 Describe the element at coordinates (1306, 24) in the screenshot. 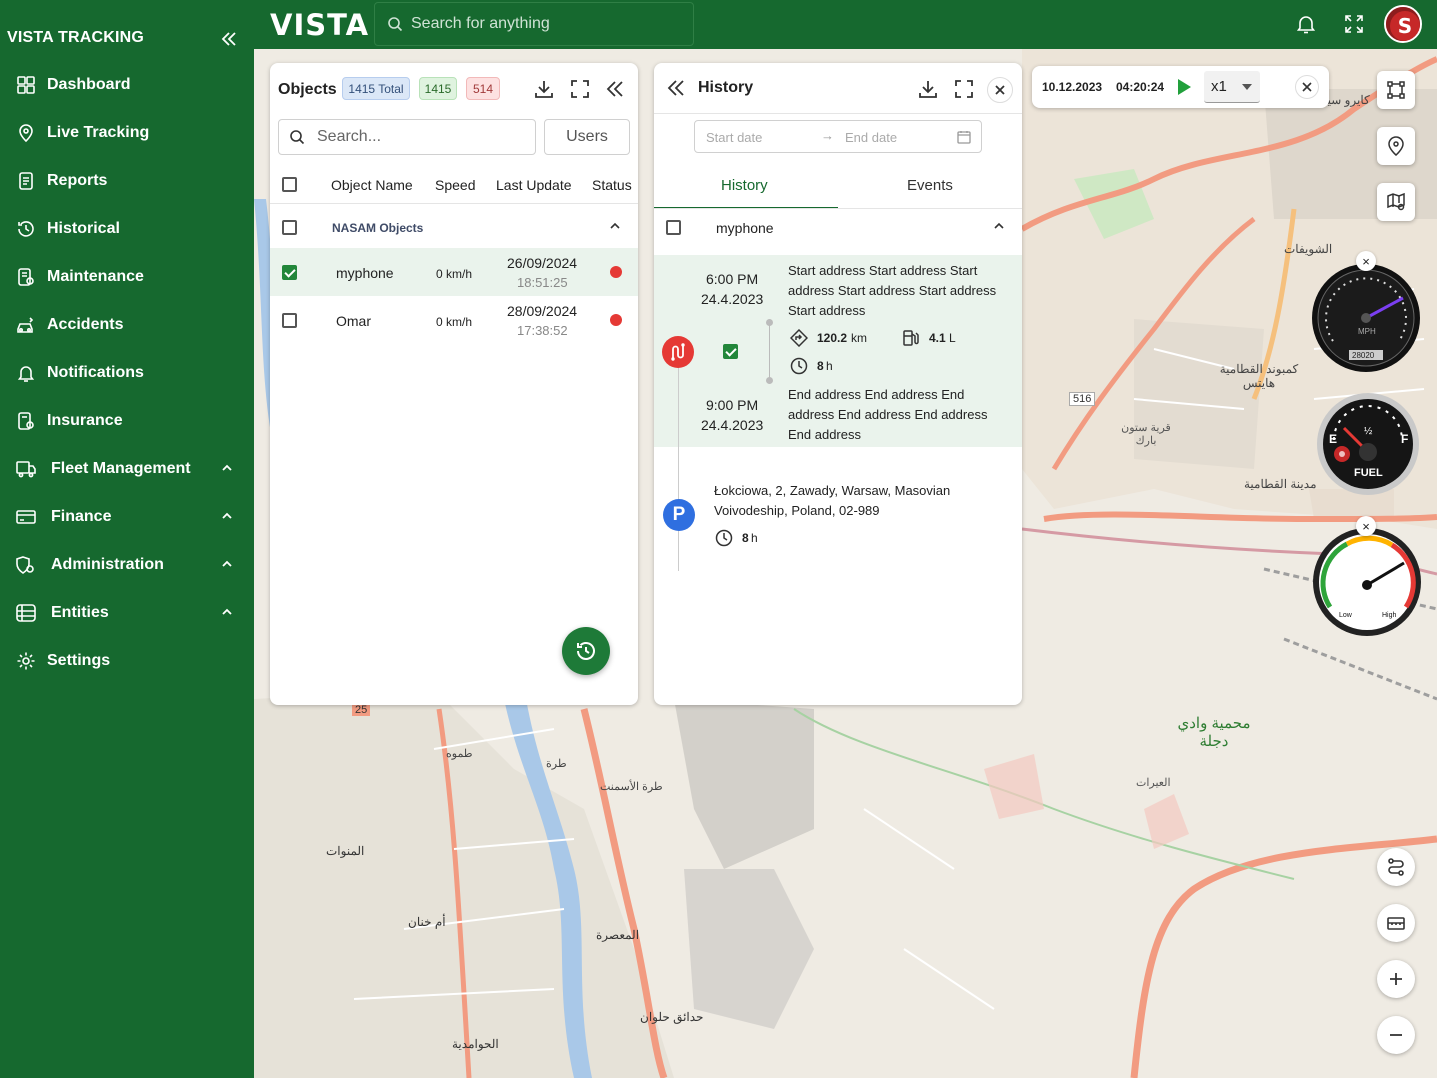

I see `notification-bell-icon` at that location.